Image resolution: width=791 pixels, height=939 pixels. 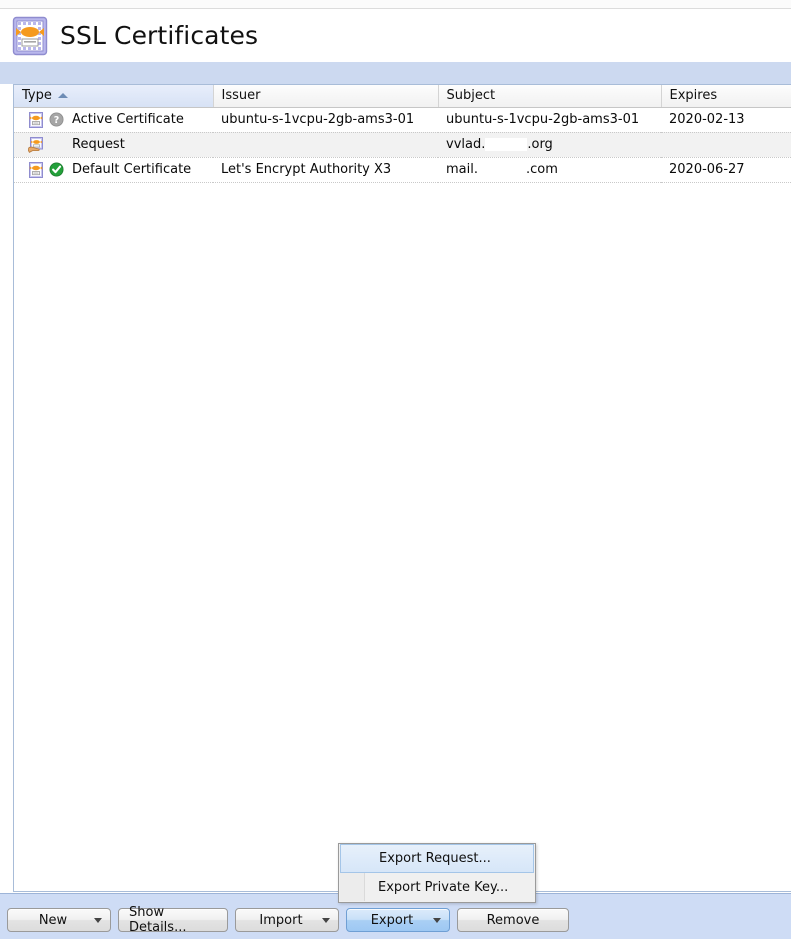 What do you see at coordinates (241, 96) in the screenshot?
I see `column-header-issuer-label: Issuer` at bounding box center [241, 96].